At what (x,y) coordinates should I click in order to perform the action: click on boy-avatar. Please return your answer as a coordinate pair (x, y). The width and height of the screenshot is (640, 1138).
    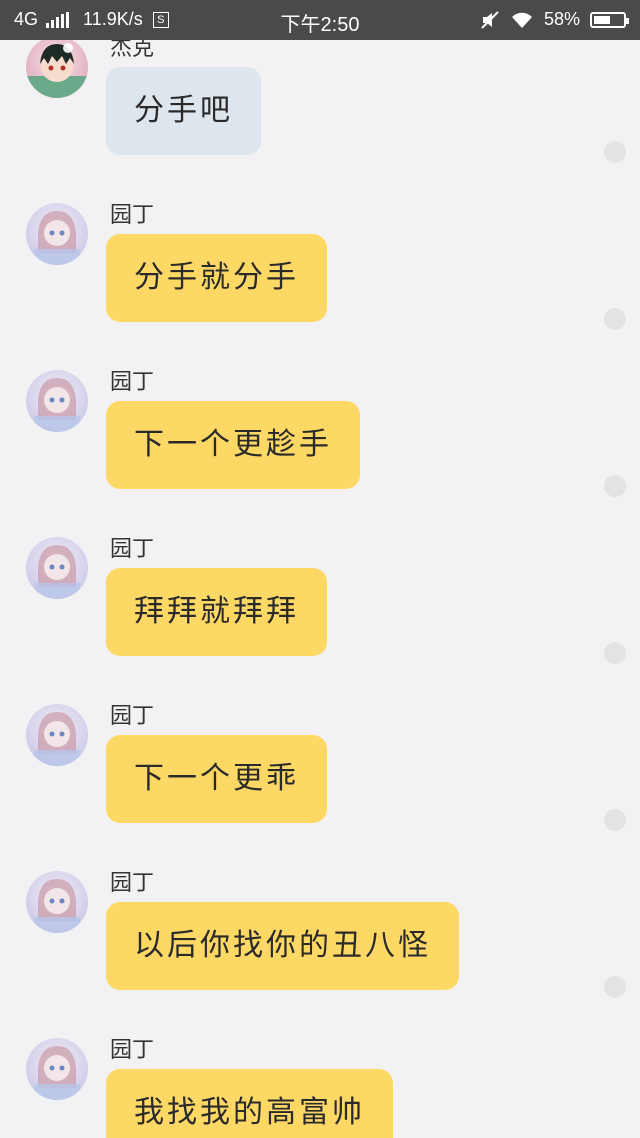
    Looking at the image, I should click on (57, 69).